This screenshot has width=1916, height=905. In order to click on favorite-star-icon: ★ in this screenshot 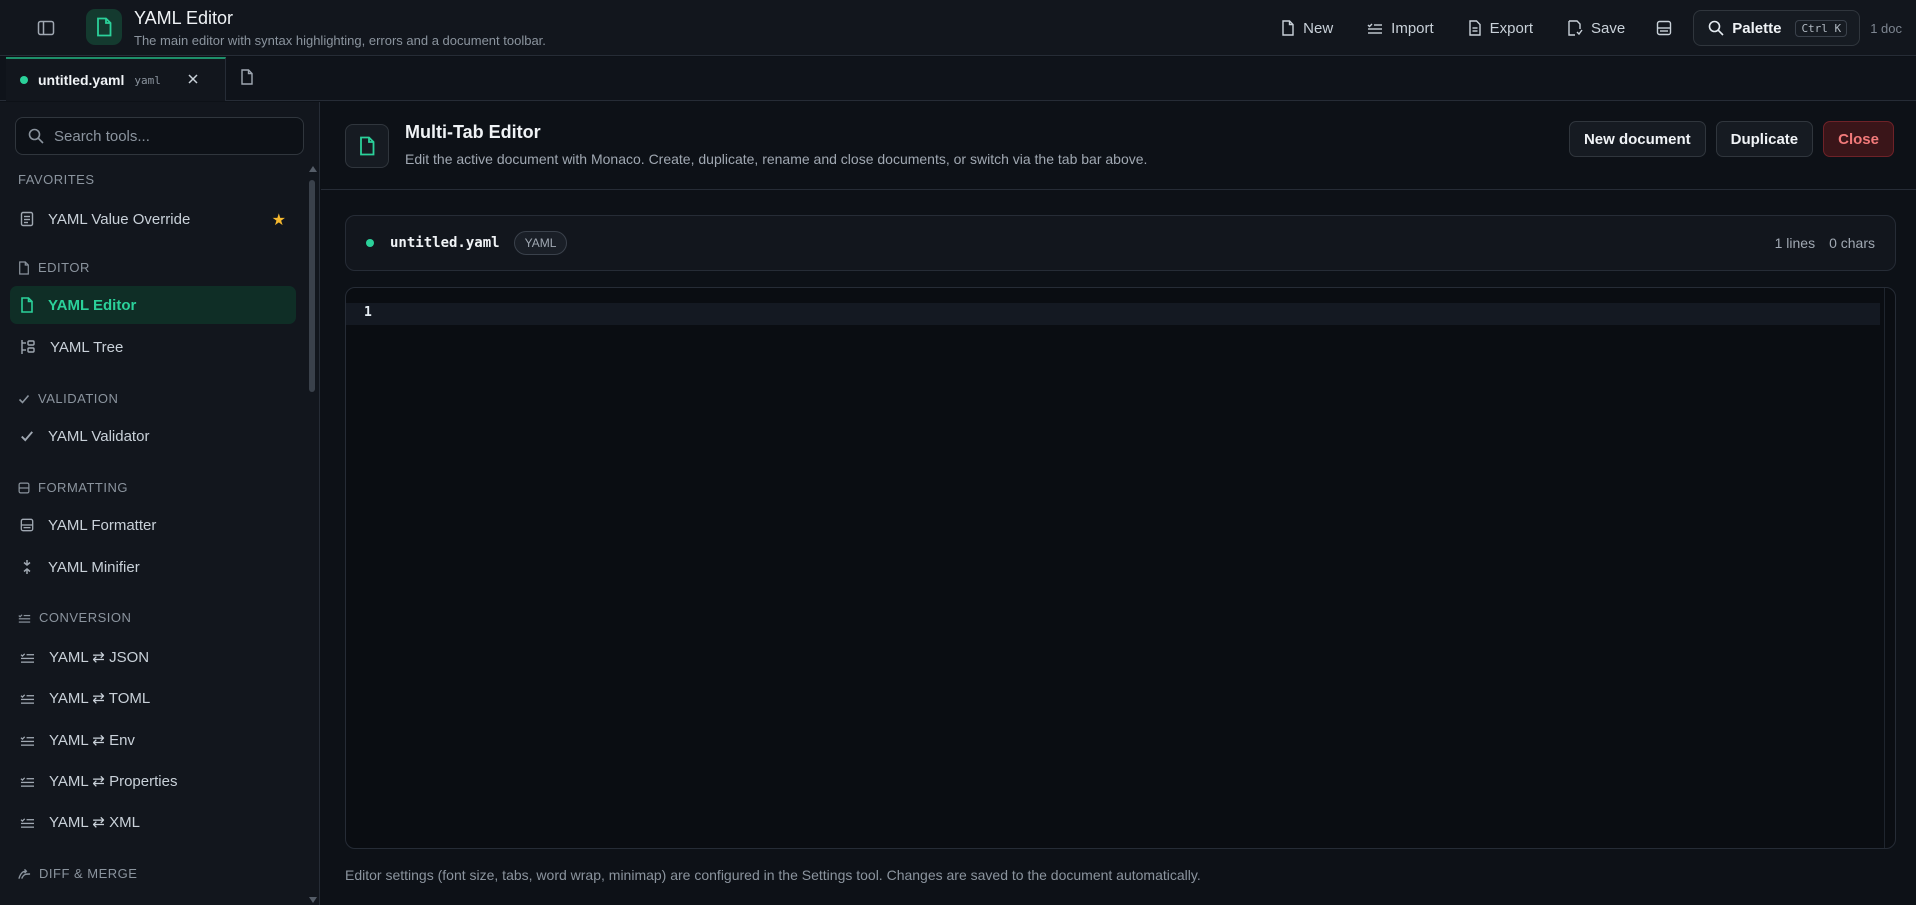, I will do `click(279, 220)`.